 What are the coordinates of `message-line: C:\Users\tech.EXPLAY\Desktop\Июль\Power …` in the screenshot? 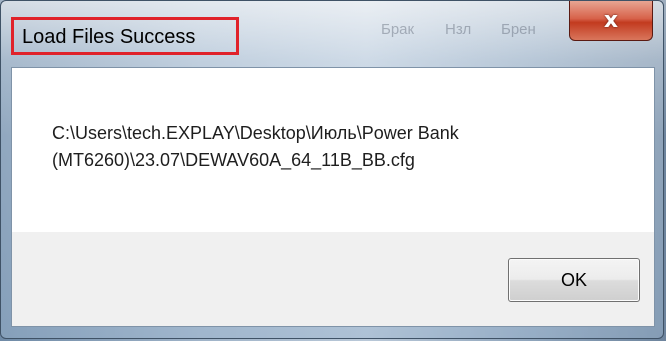 It's located at (255, 133).